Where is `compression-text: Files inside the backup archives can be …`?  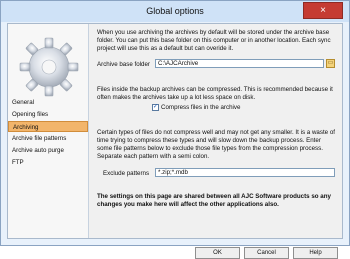
compression-text: Files inside the backup archives can be … is located at coordinates (215, 93).